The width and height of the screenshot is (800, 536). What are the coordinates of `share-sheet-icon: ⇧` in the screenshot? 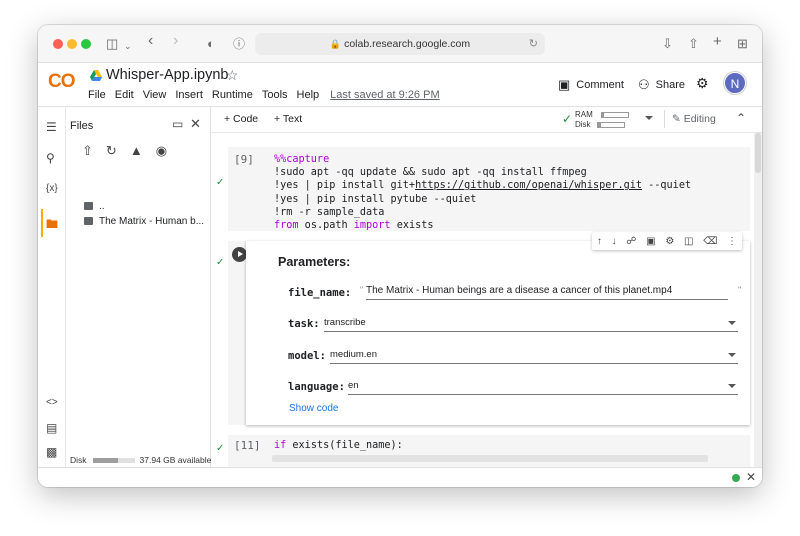 It's located at (693, 44).